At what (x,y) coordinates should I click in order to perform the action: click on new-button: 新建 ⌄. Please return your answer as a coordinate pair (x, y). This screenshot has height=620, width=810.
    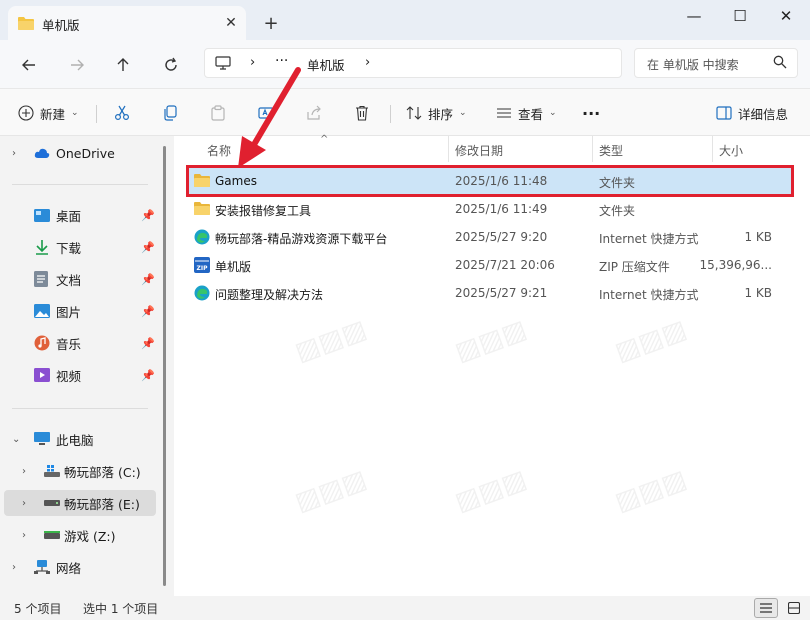
    Looking at the image, I should click on (48, 113).